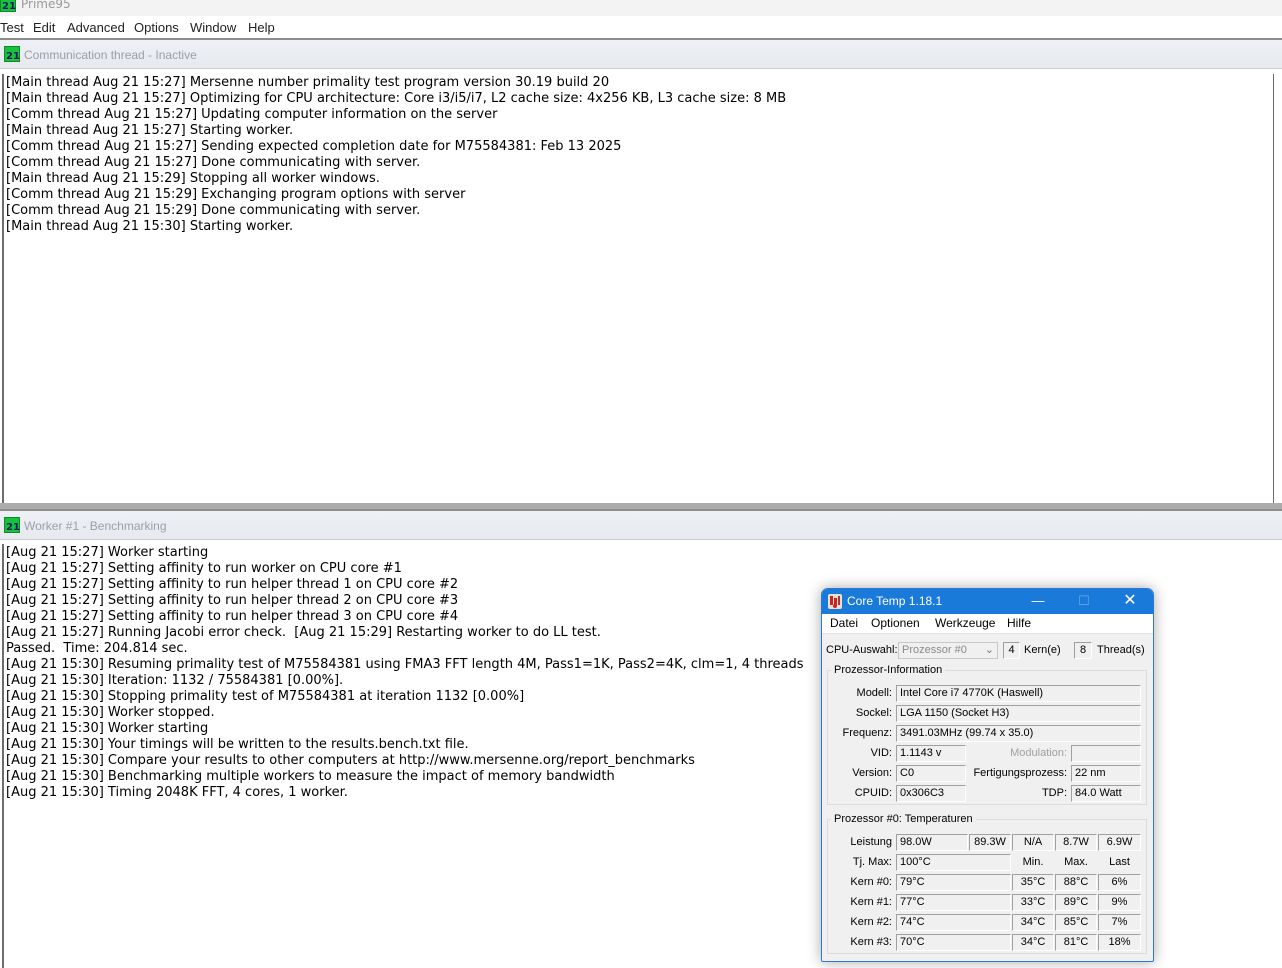 The width and height of the screenshot is (1282, 968). What do you see at coordinates (888, 670) in the screenshot?
I see `processor-info-title: Prozessor-Information` at bounding box center [888, 670].